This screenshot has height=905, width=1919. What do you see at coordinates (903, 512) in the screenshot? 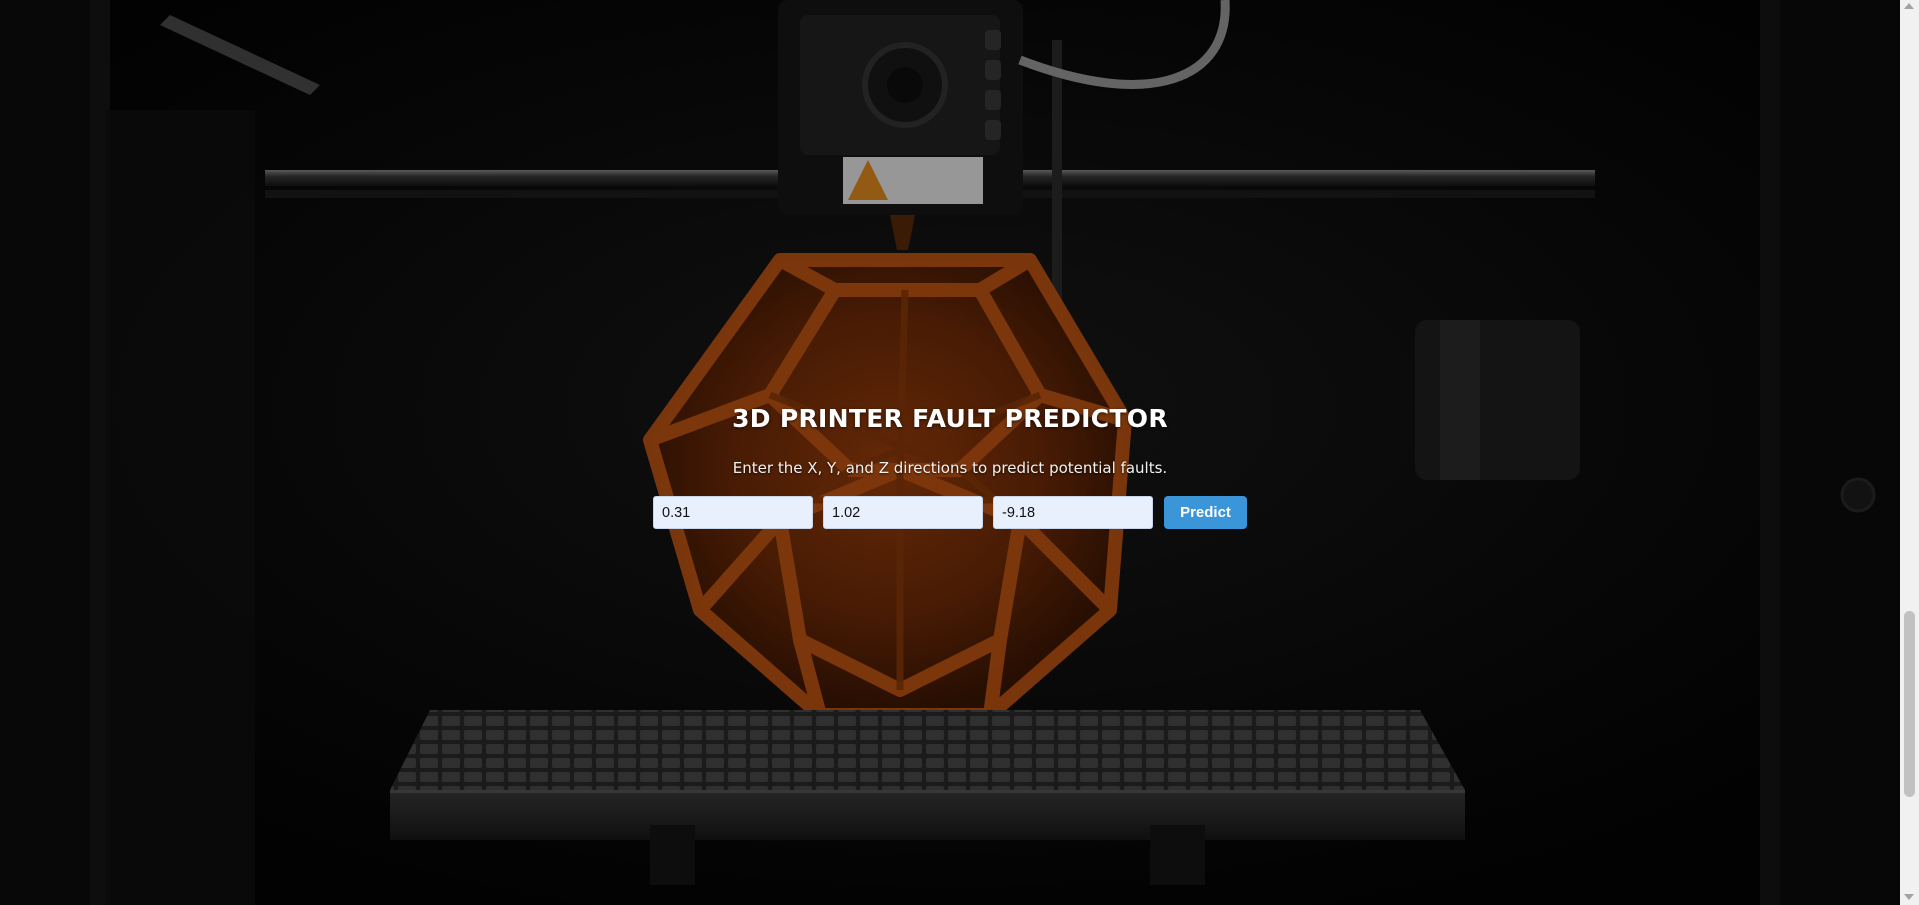
I see `y-direction-input` at bounding box center [903, 512].